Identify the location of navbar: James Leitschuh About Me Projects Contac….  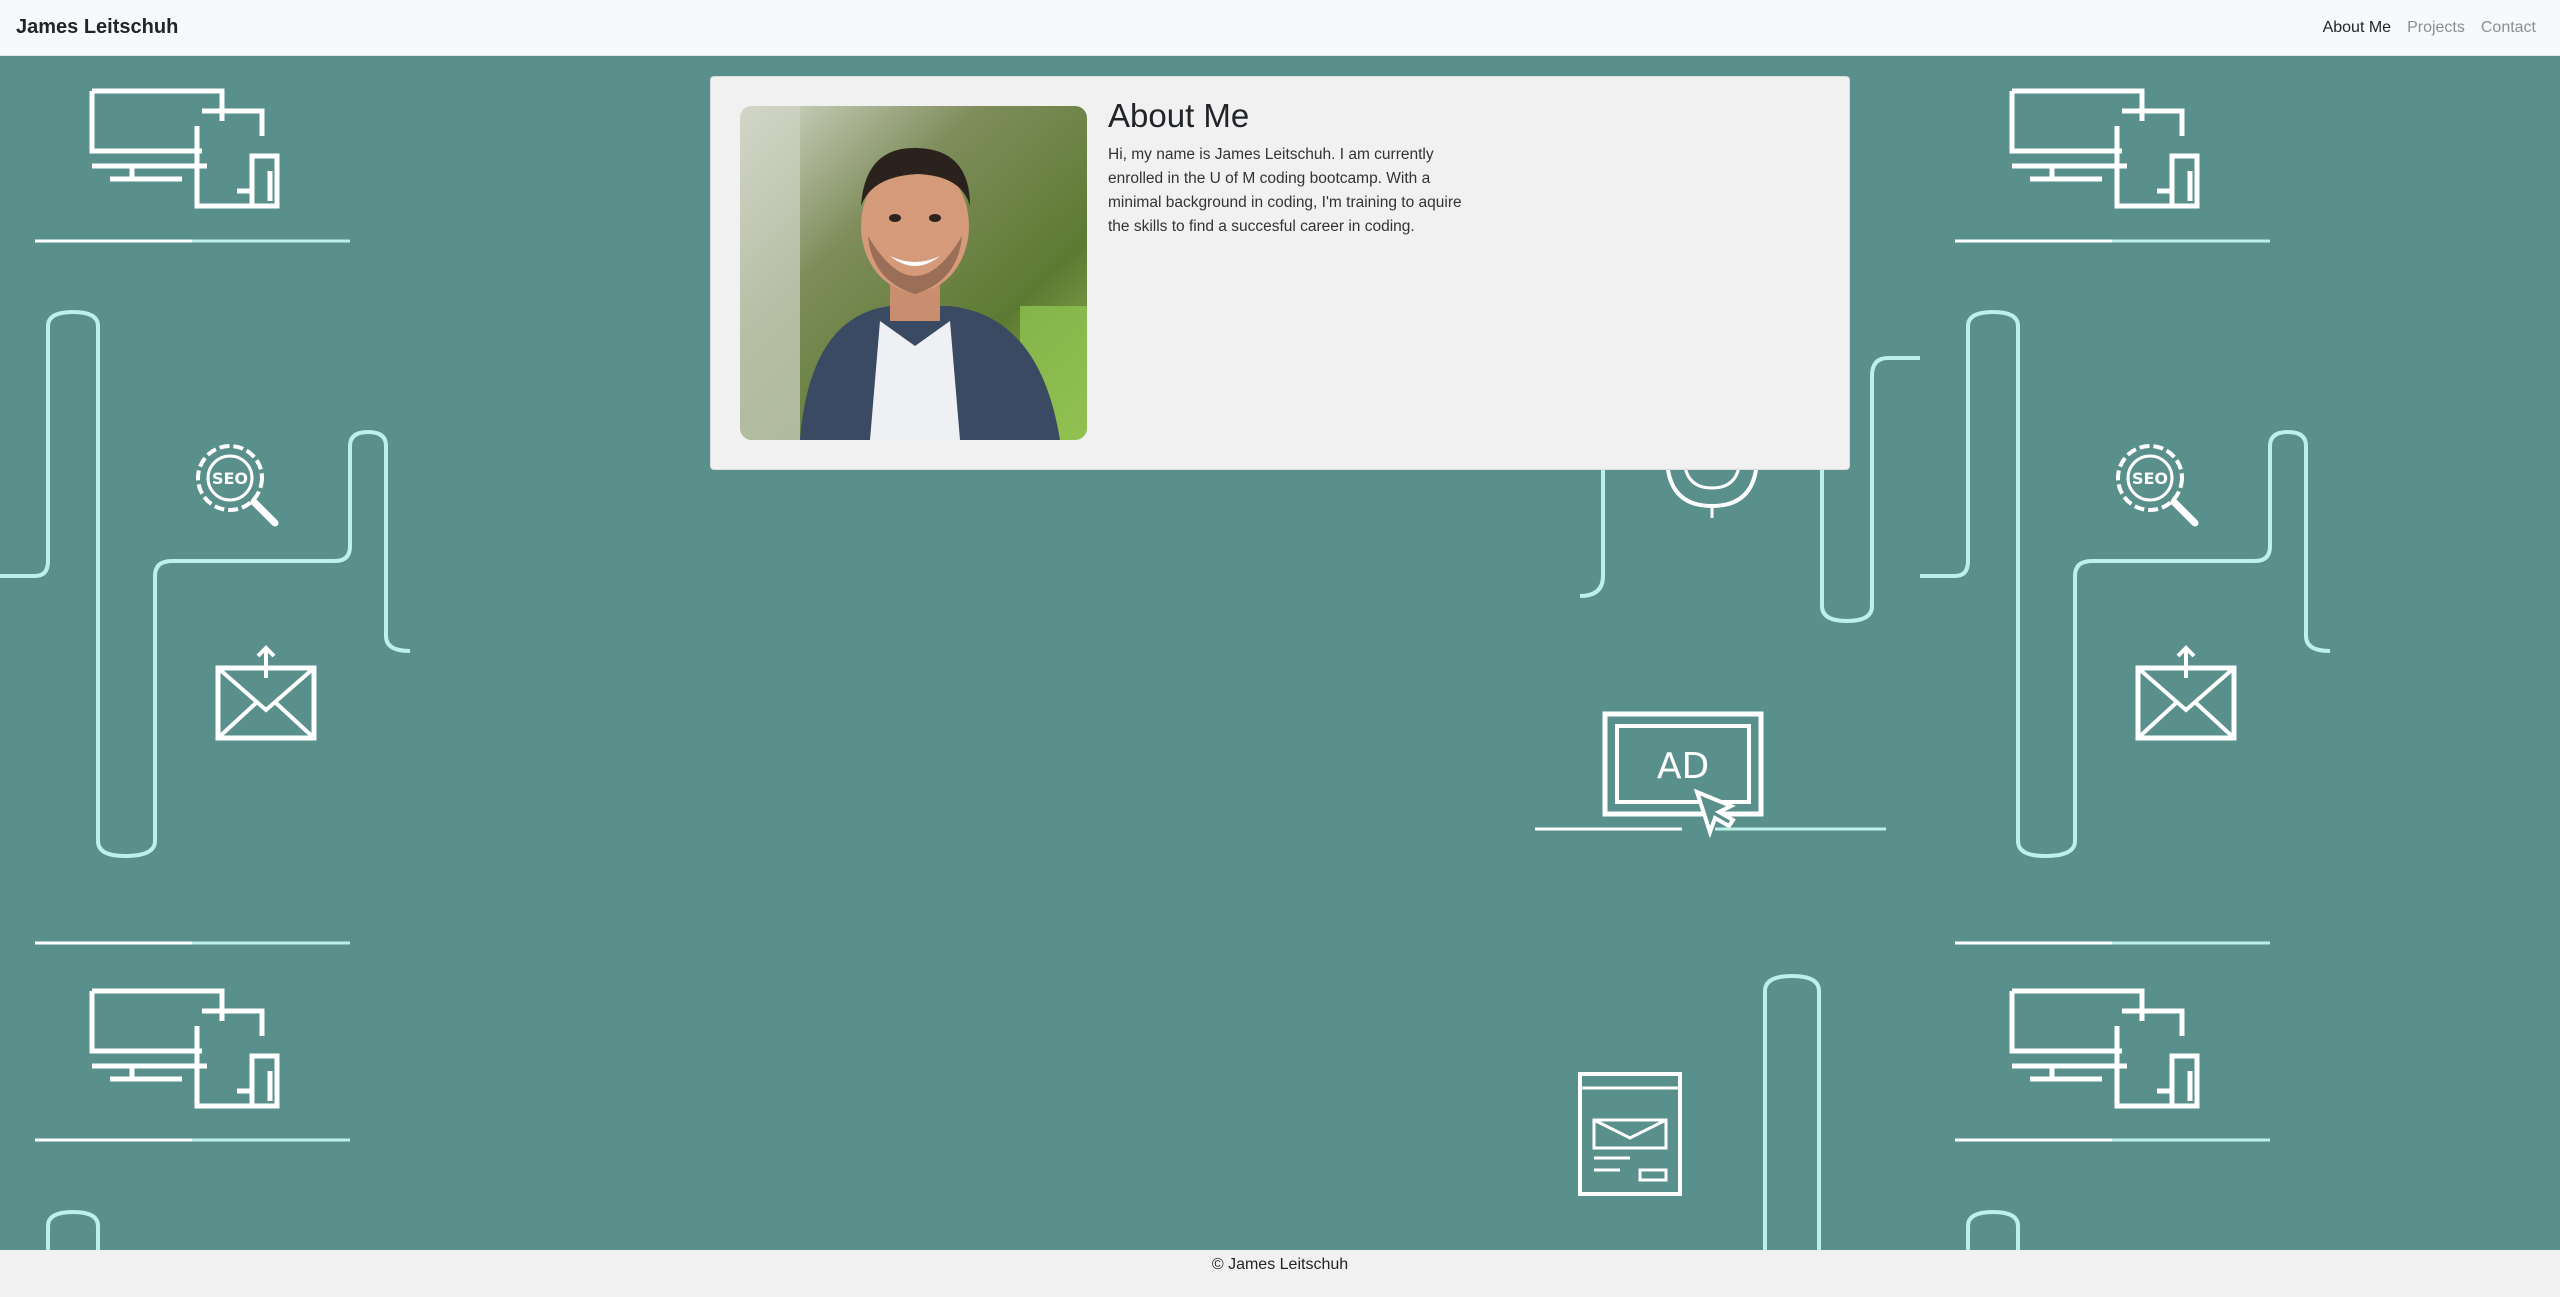
(1280, 28).